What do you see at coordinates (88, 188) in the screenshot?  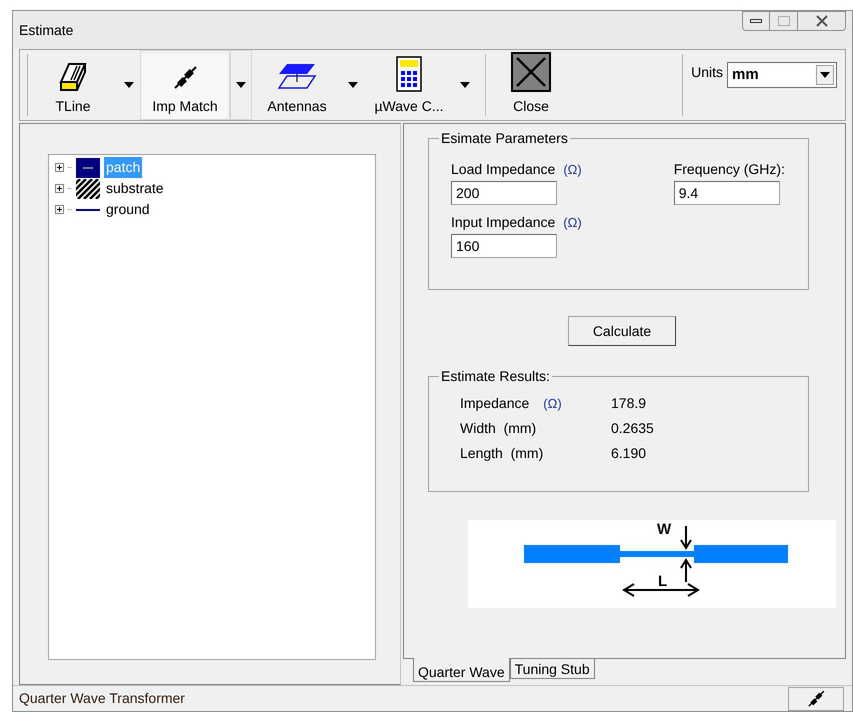 I see `hatch-icon` at bounding box center [88, 188].